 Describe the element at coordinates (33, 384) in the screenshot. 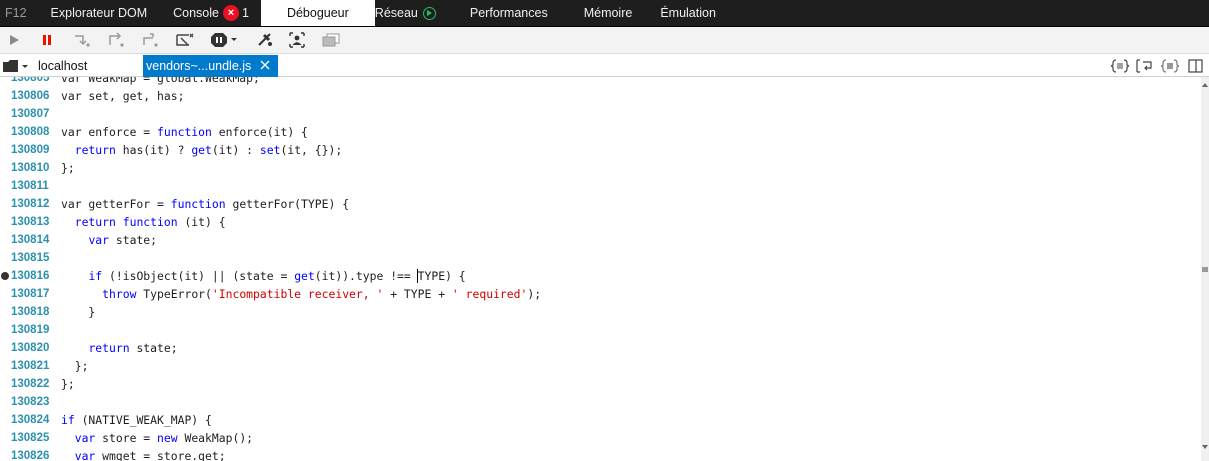

I see `line-number: 130822` at that location.